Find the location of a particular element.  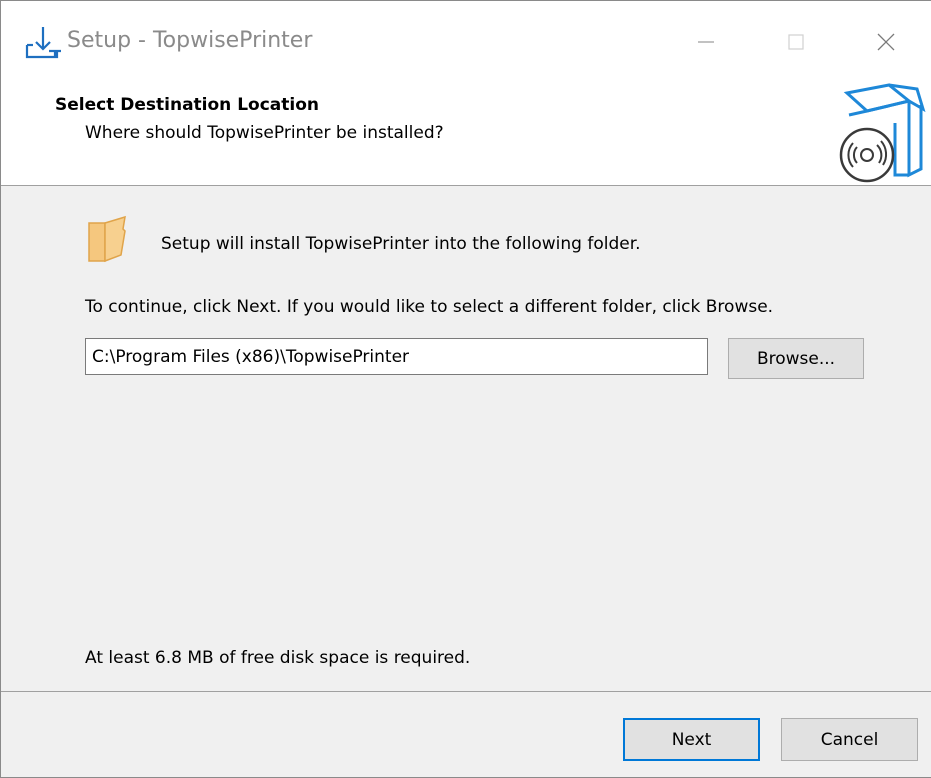

window-title: Setup - TopwisePrinter is located at coordinates (190, 40).